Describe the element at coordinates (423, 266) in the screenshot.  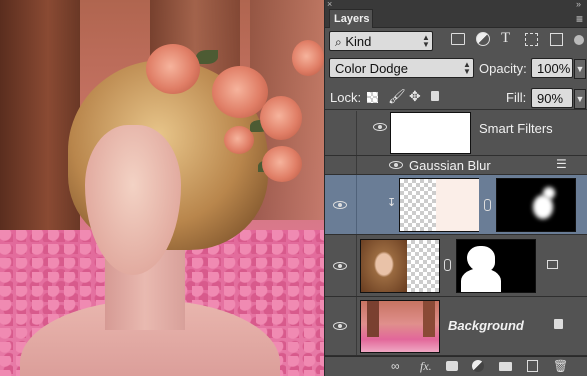
I see `thumbnail-transparency` at that location.